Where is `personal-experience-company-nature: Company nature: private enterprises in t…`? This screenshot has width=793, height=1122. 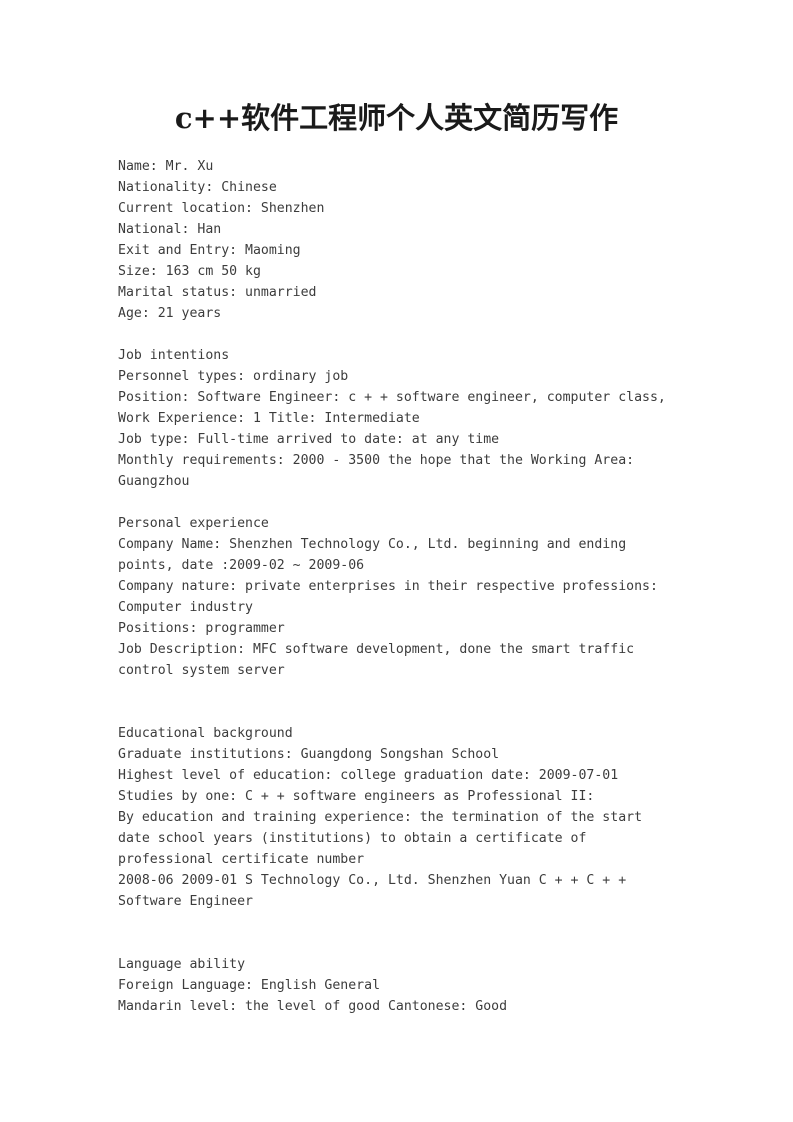
personal-experience-company-nature: Company nature: private enterprises in t… is located at coordinates (392, 597).